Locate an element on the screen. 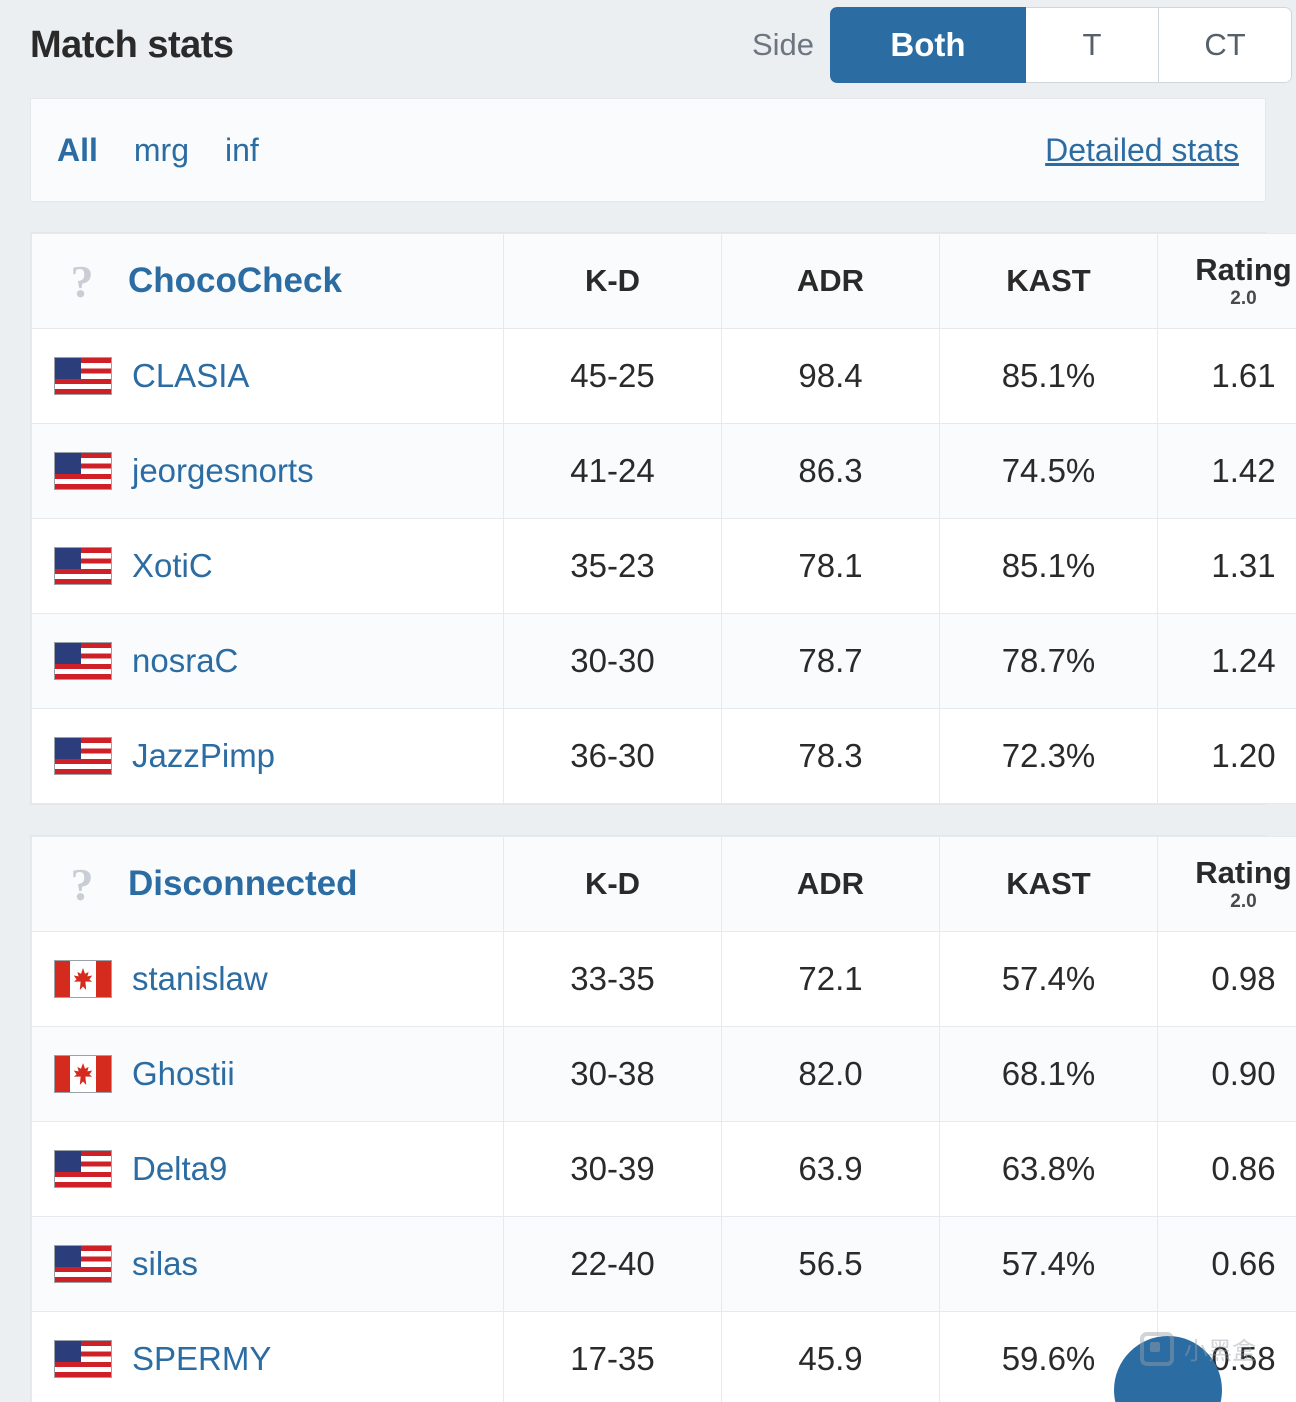 Image resolution: width=1296 pixels, height=1402 pixels. player-cell: silas is located at coordinates (267, 1264).